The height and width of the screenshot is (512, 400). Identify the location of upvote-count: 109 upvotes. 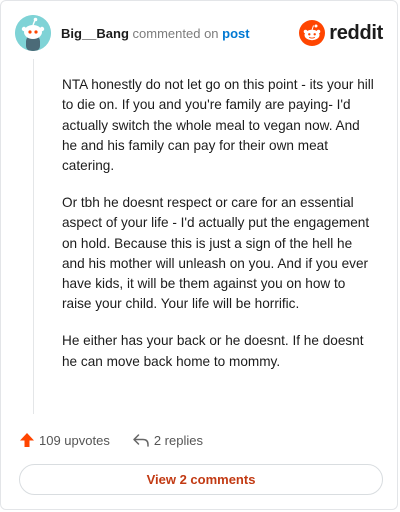
(74, 440).